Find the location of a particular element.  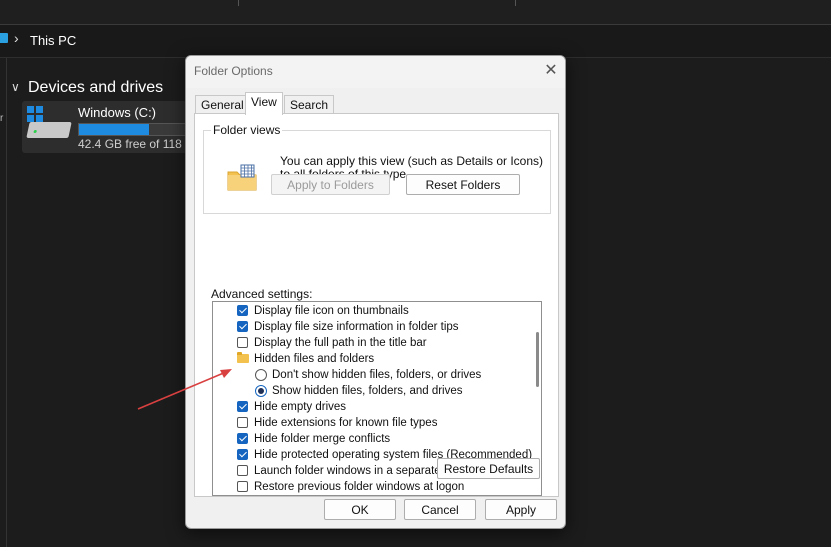

annotation-arrow is located at coordinates (184, 389).